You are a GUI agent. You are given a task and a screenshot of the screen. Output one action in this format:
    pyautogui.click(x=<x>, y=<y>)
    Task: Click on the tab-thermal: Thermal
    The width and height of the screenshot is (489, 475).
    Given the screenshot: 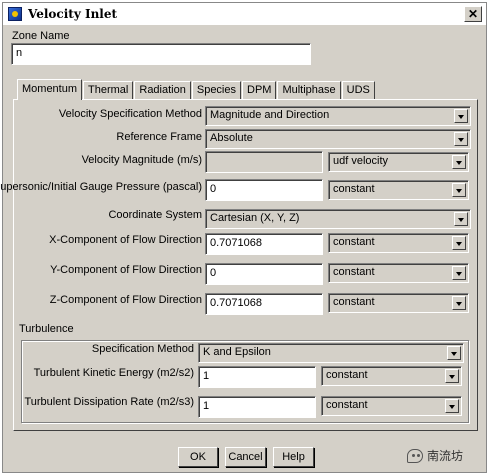 What is the action you would take?
    pyautogui.click(x=108, y=90)
    